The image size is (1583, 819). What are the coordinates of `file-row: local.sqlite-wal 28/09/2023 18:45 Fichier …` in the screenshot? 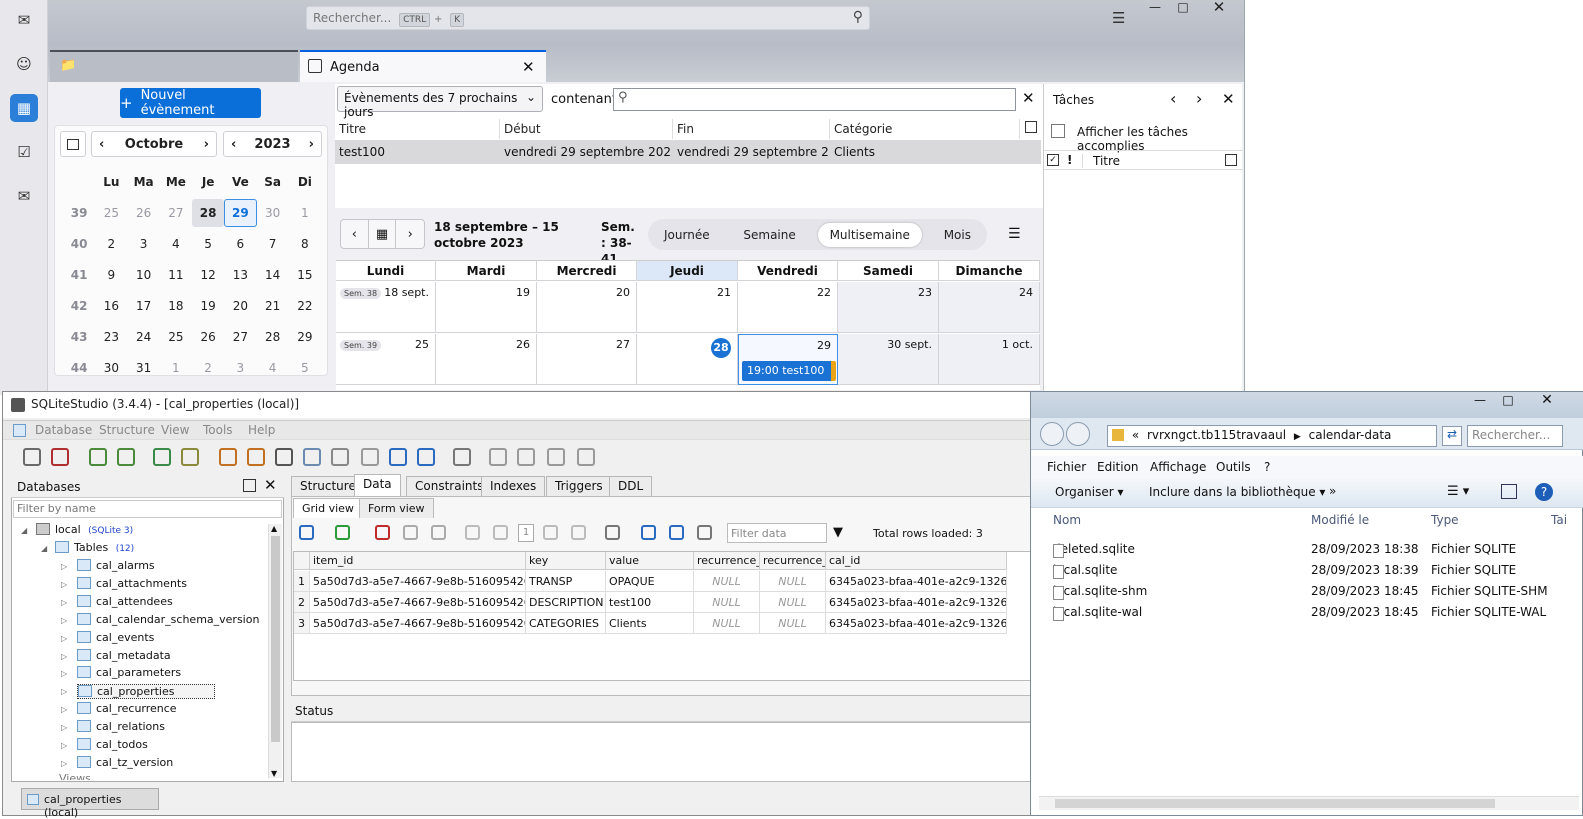 It's located at (1313, 613).